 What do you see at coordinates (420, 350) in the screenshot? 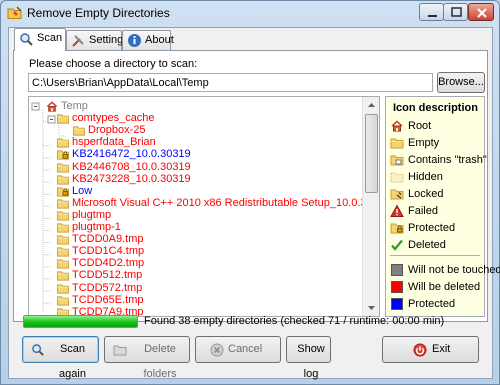
I see `exit-icon` at bounding box center [420, 350].